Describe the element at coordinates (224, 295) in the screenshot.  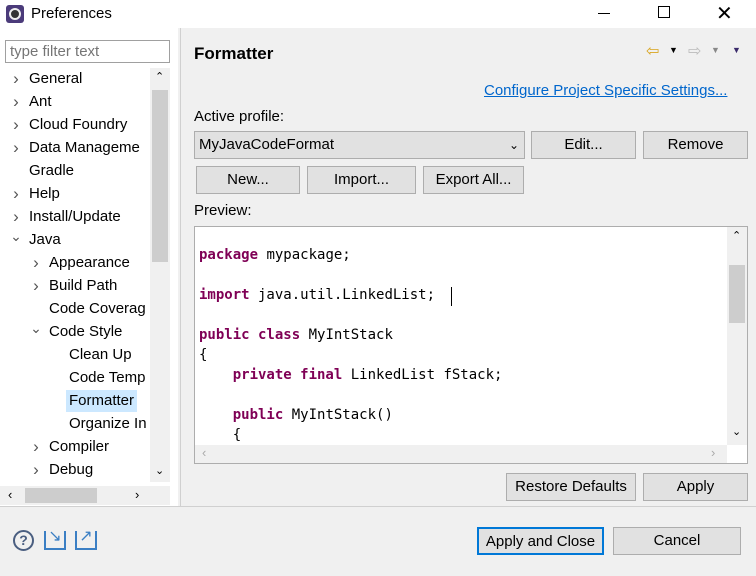
I see `code-keyword: import` at that location.